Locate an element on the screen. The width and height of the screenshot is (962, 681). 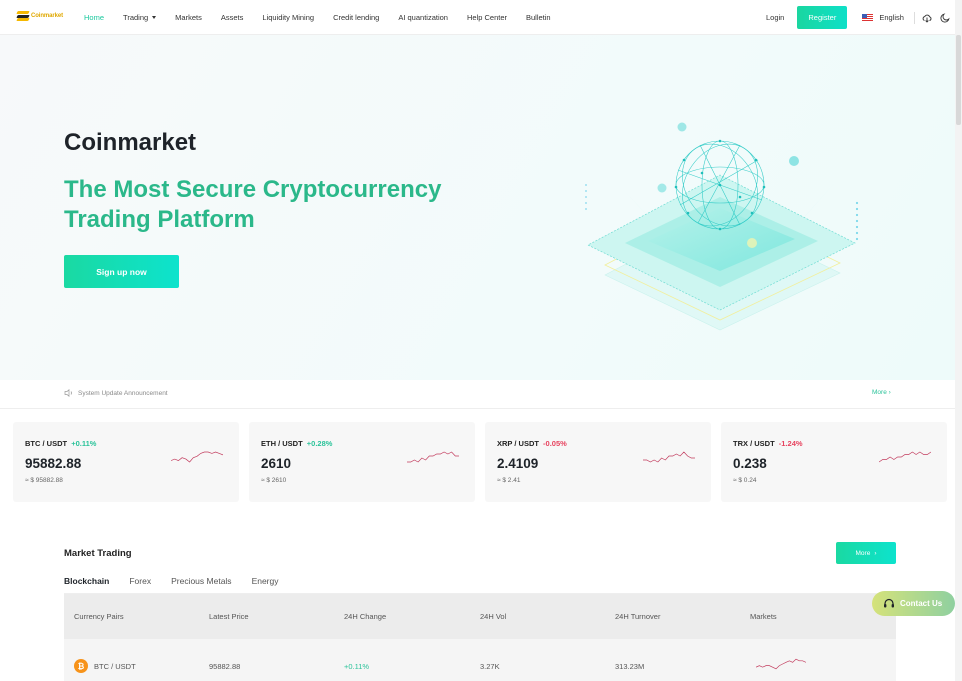
col-24h-change: 24H Change is located at coordinates (365, 616).